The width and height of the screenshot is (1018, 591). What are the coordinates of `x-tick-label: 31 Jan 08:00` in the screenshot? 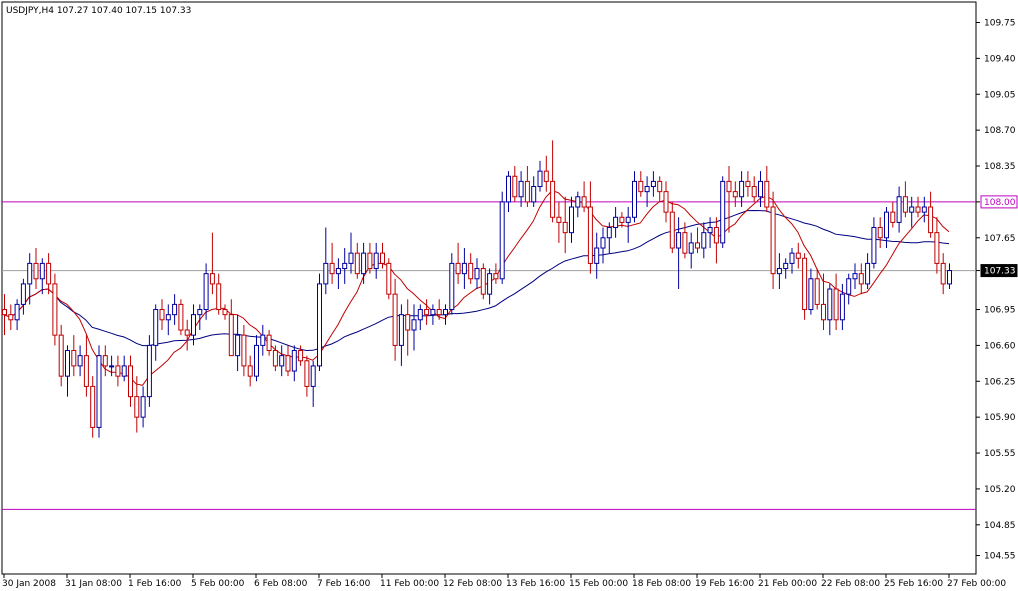 It's located at (93, 584).